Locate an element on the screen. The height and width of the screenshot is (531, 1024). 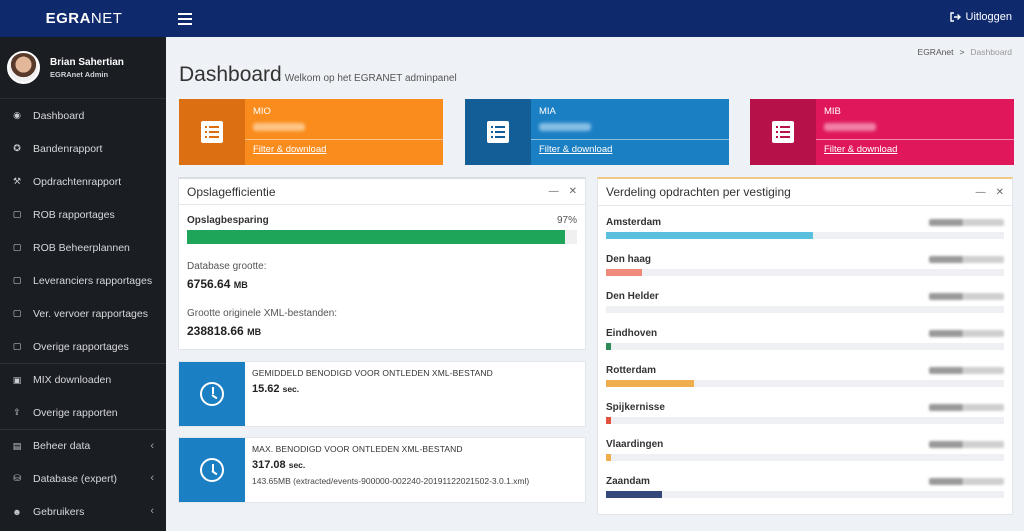
branch-name: Spijkernisse is located at coordinates (635, 407).